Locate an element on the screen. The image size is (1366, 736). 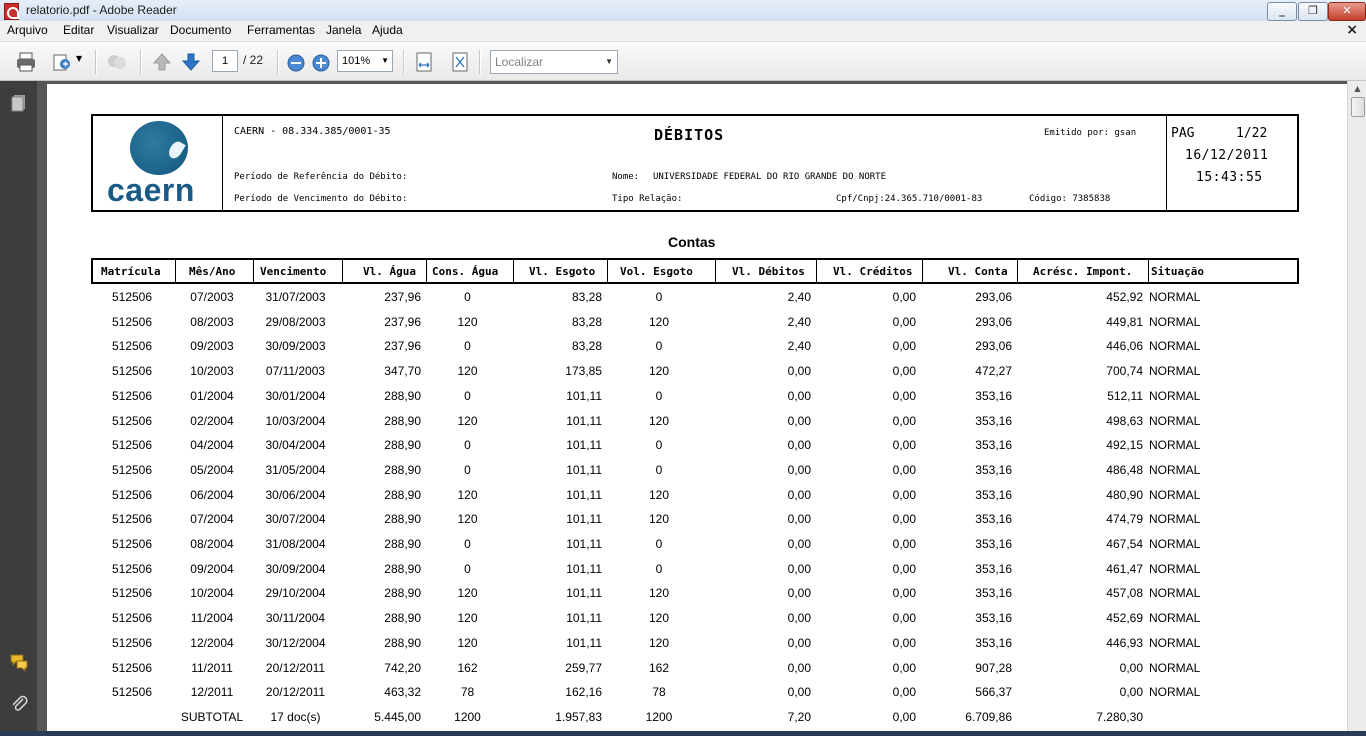
arrow-down-icon is located at coordinates (191, 62).